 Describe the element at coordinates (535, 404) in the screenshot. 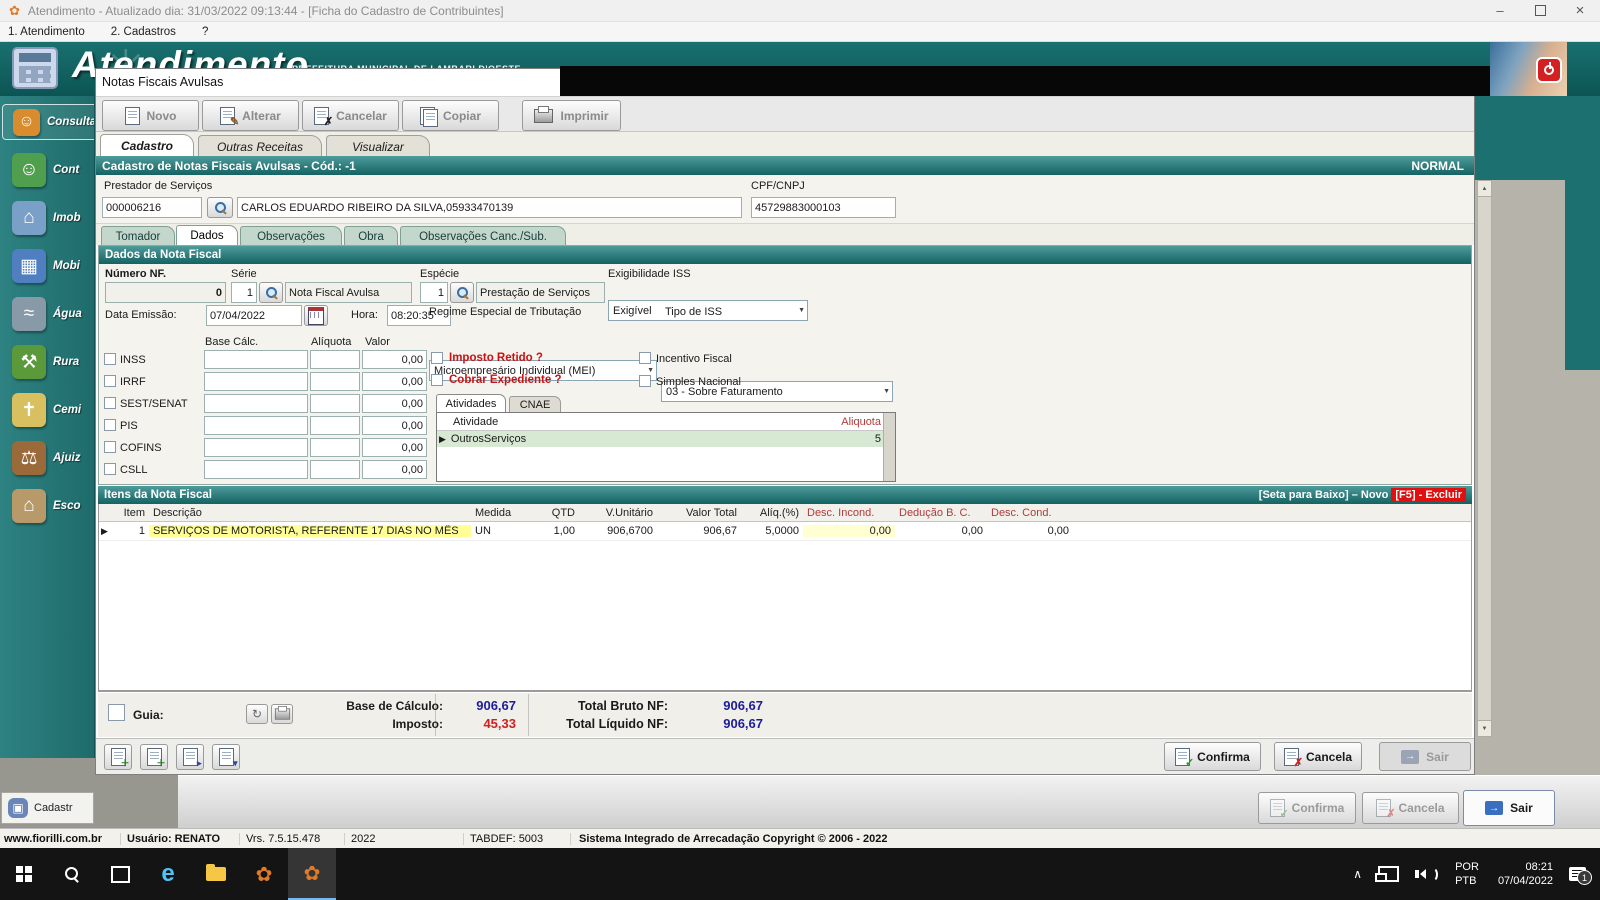

I see `tab-cnae: CNAE` at that location.